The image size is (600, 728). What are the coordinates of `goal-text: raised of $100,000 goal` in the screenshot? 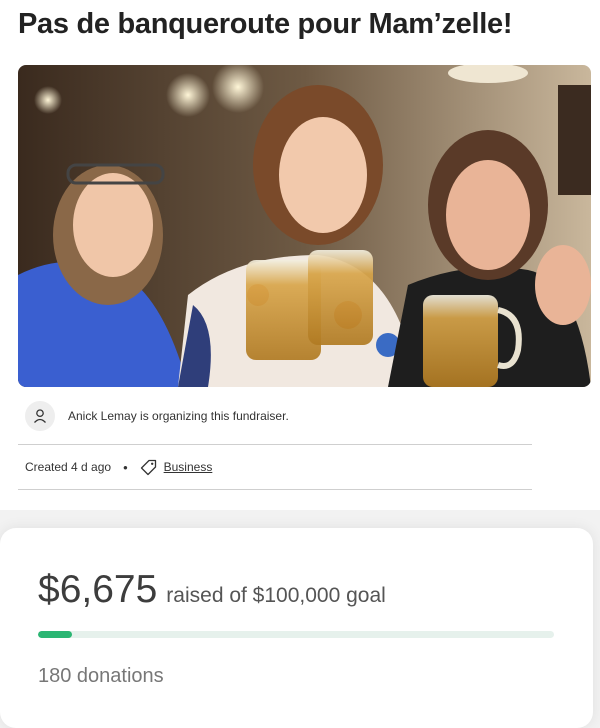 It's located at (276, 595).